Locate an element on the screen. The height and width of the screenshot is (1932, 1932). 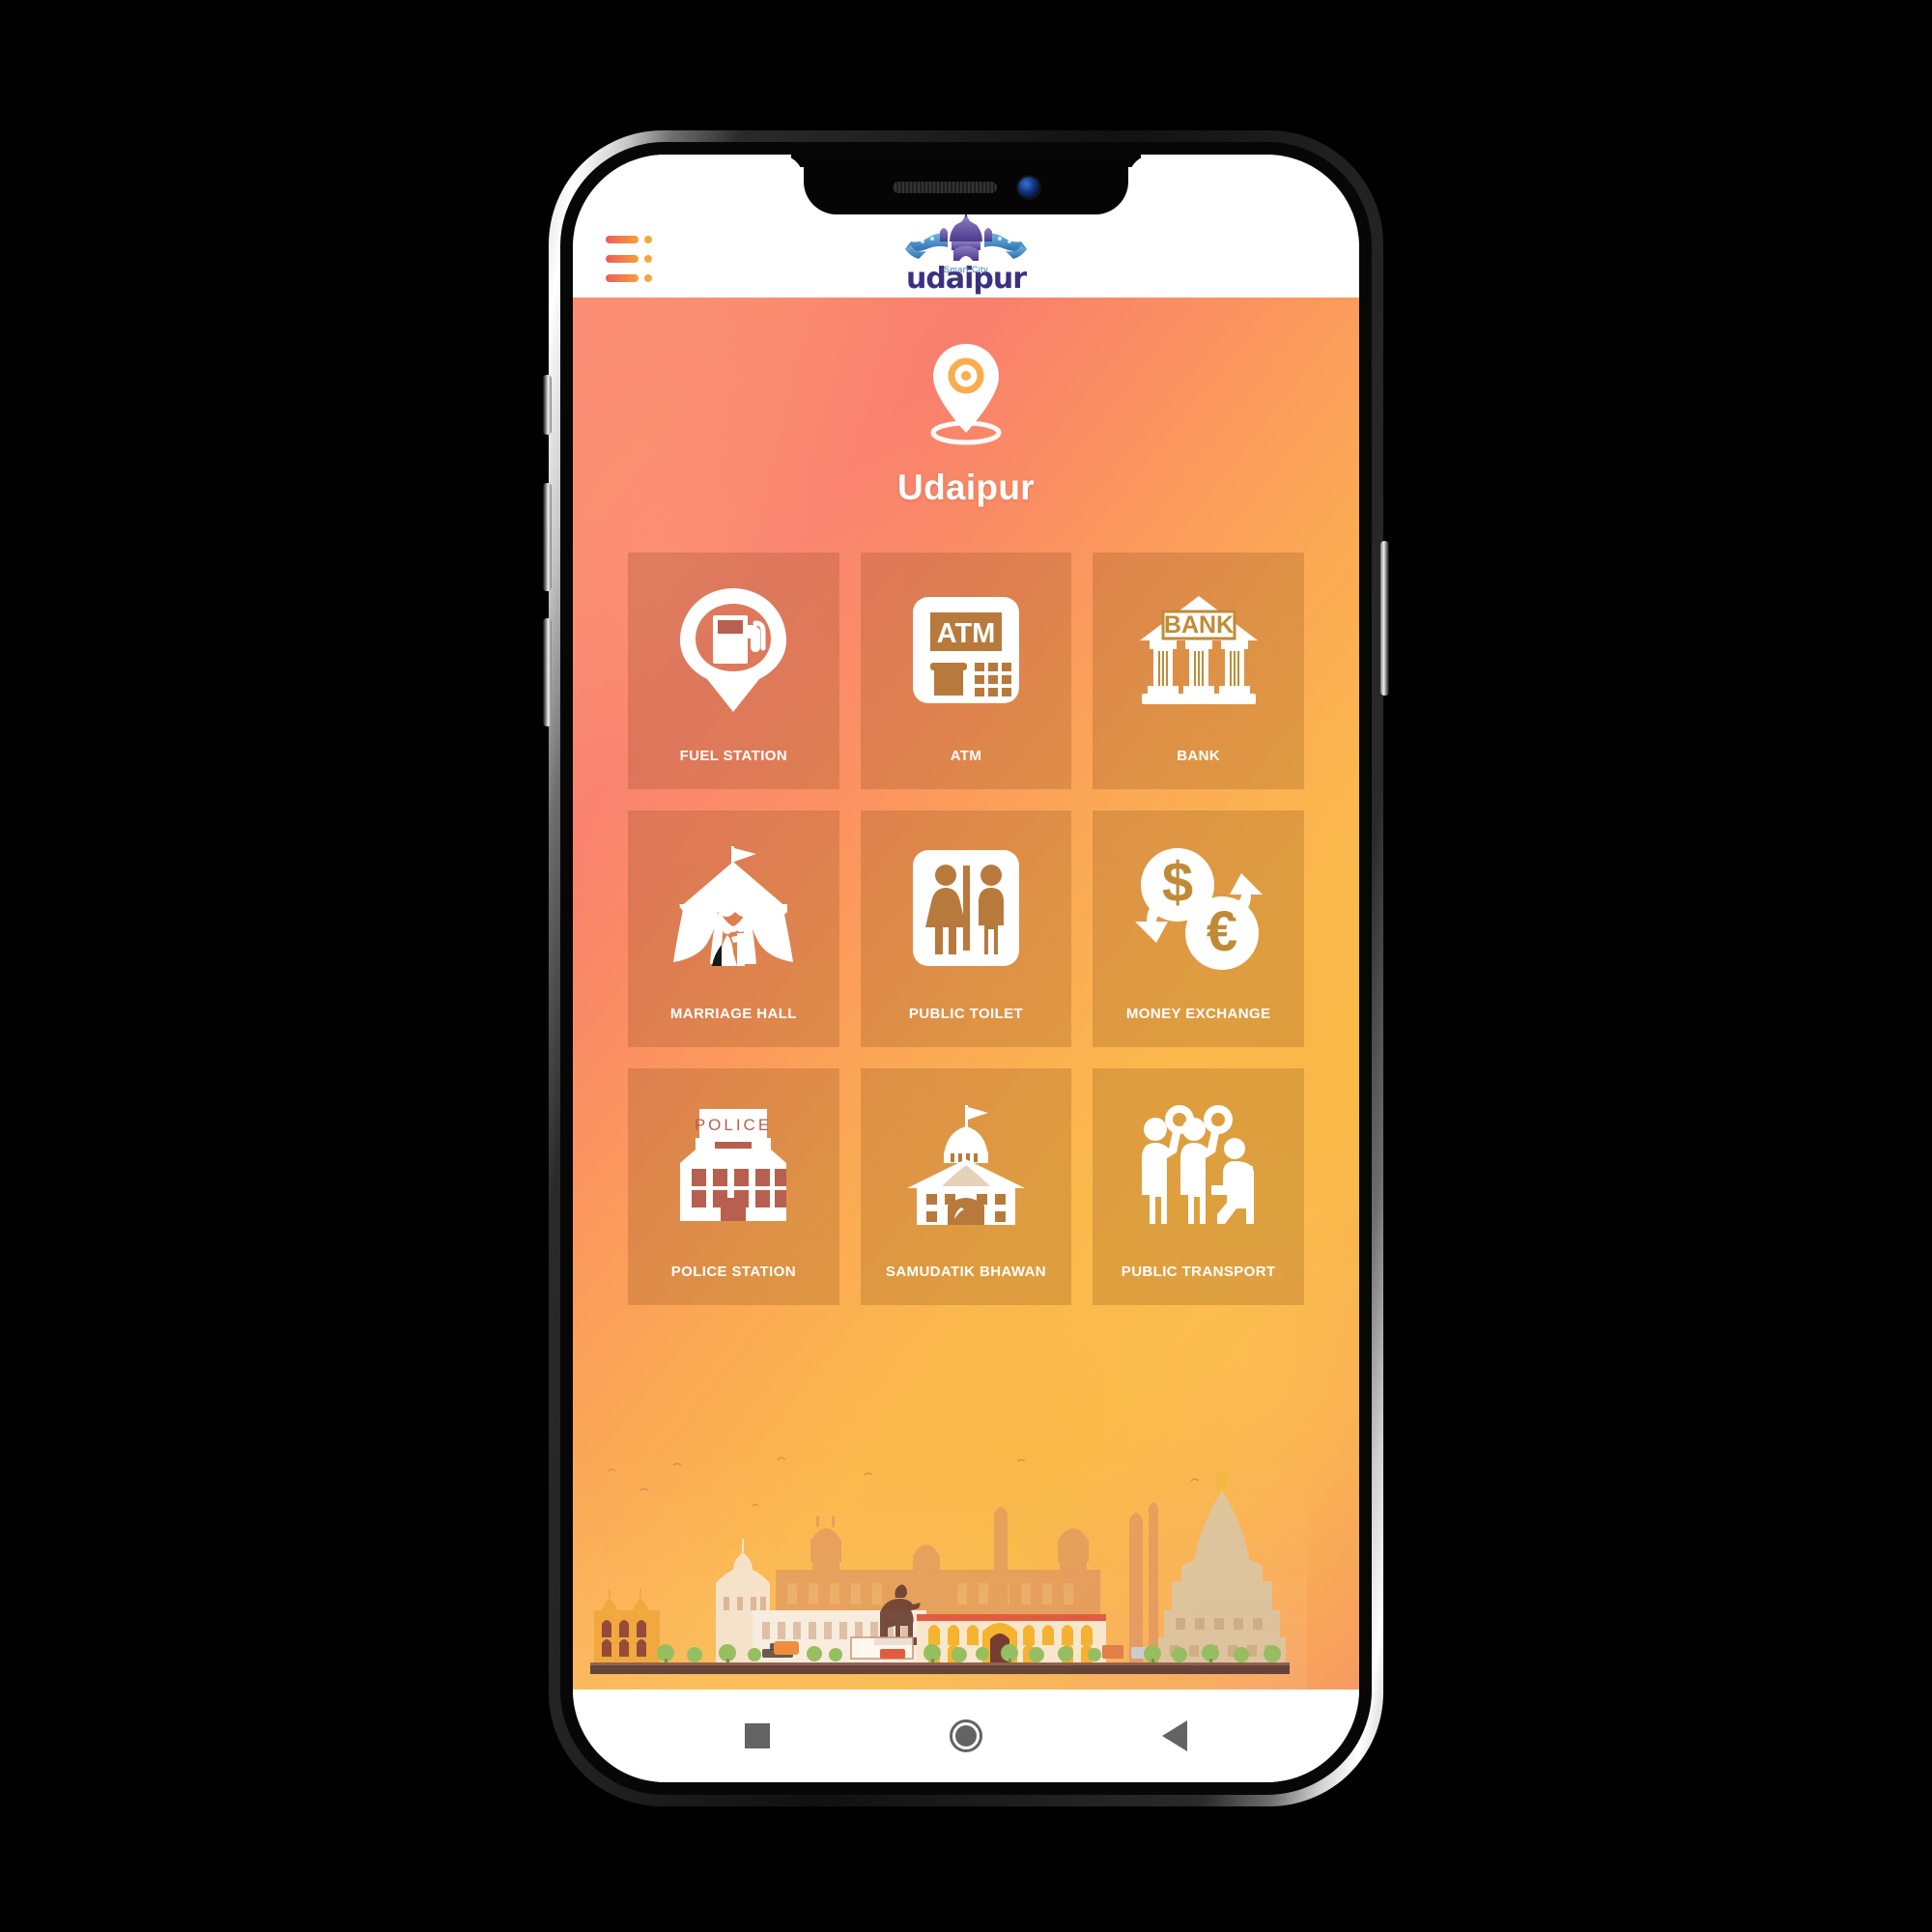
atm-machine-icon: ATM is located at coordinates (966, 650).